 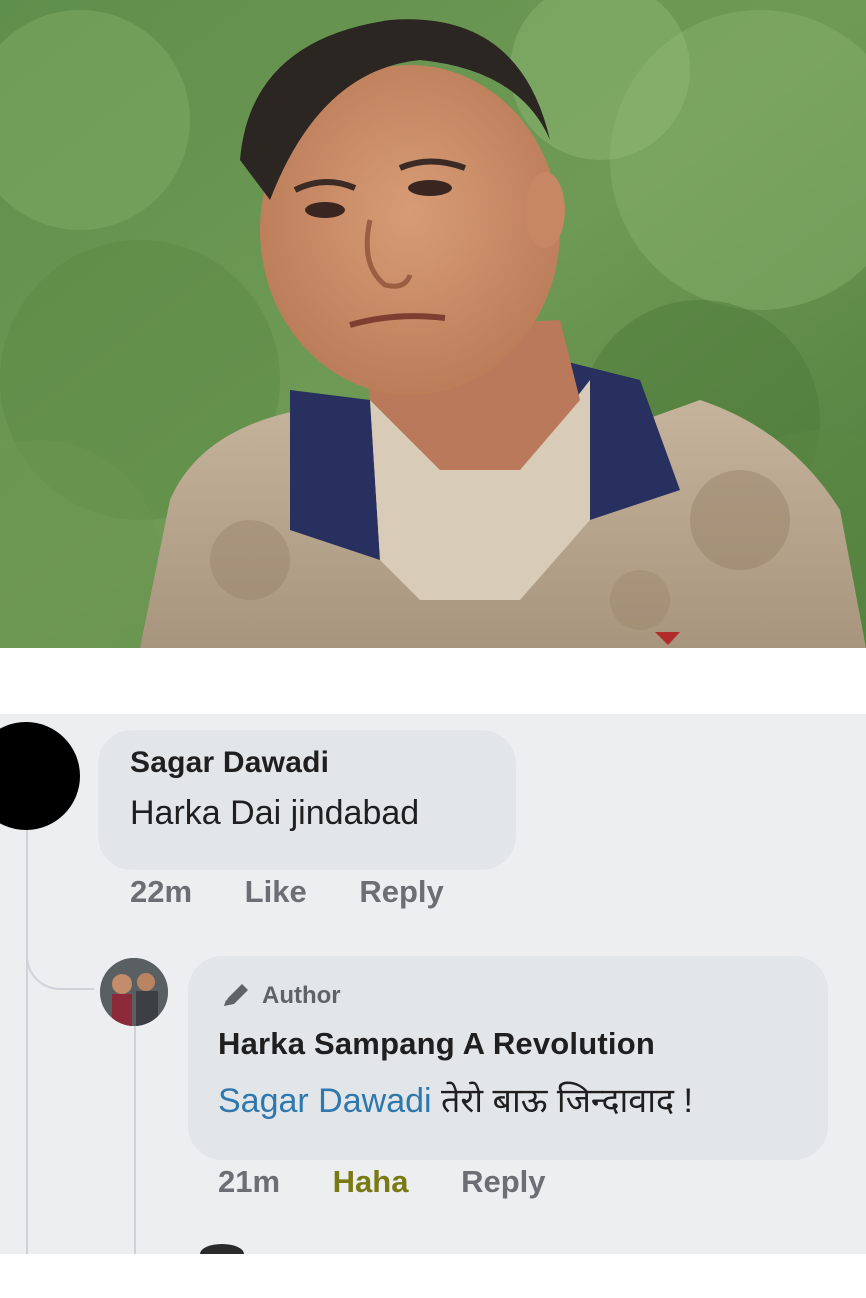 I want to click on commenter-avatar, so click(x=40, y=776).